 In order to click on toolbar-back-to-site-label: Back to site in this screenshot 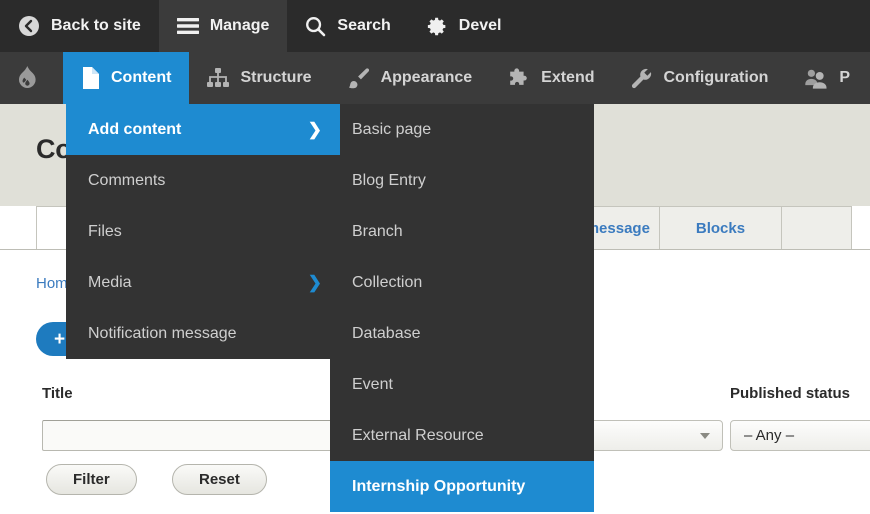, I will do `click(96, 25)`.